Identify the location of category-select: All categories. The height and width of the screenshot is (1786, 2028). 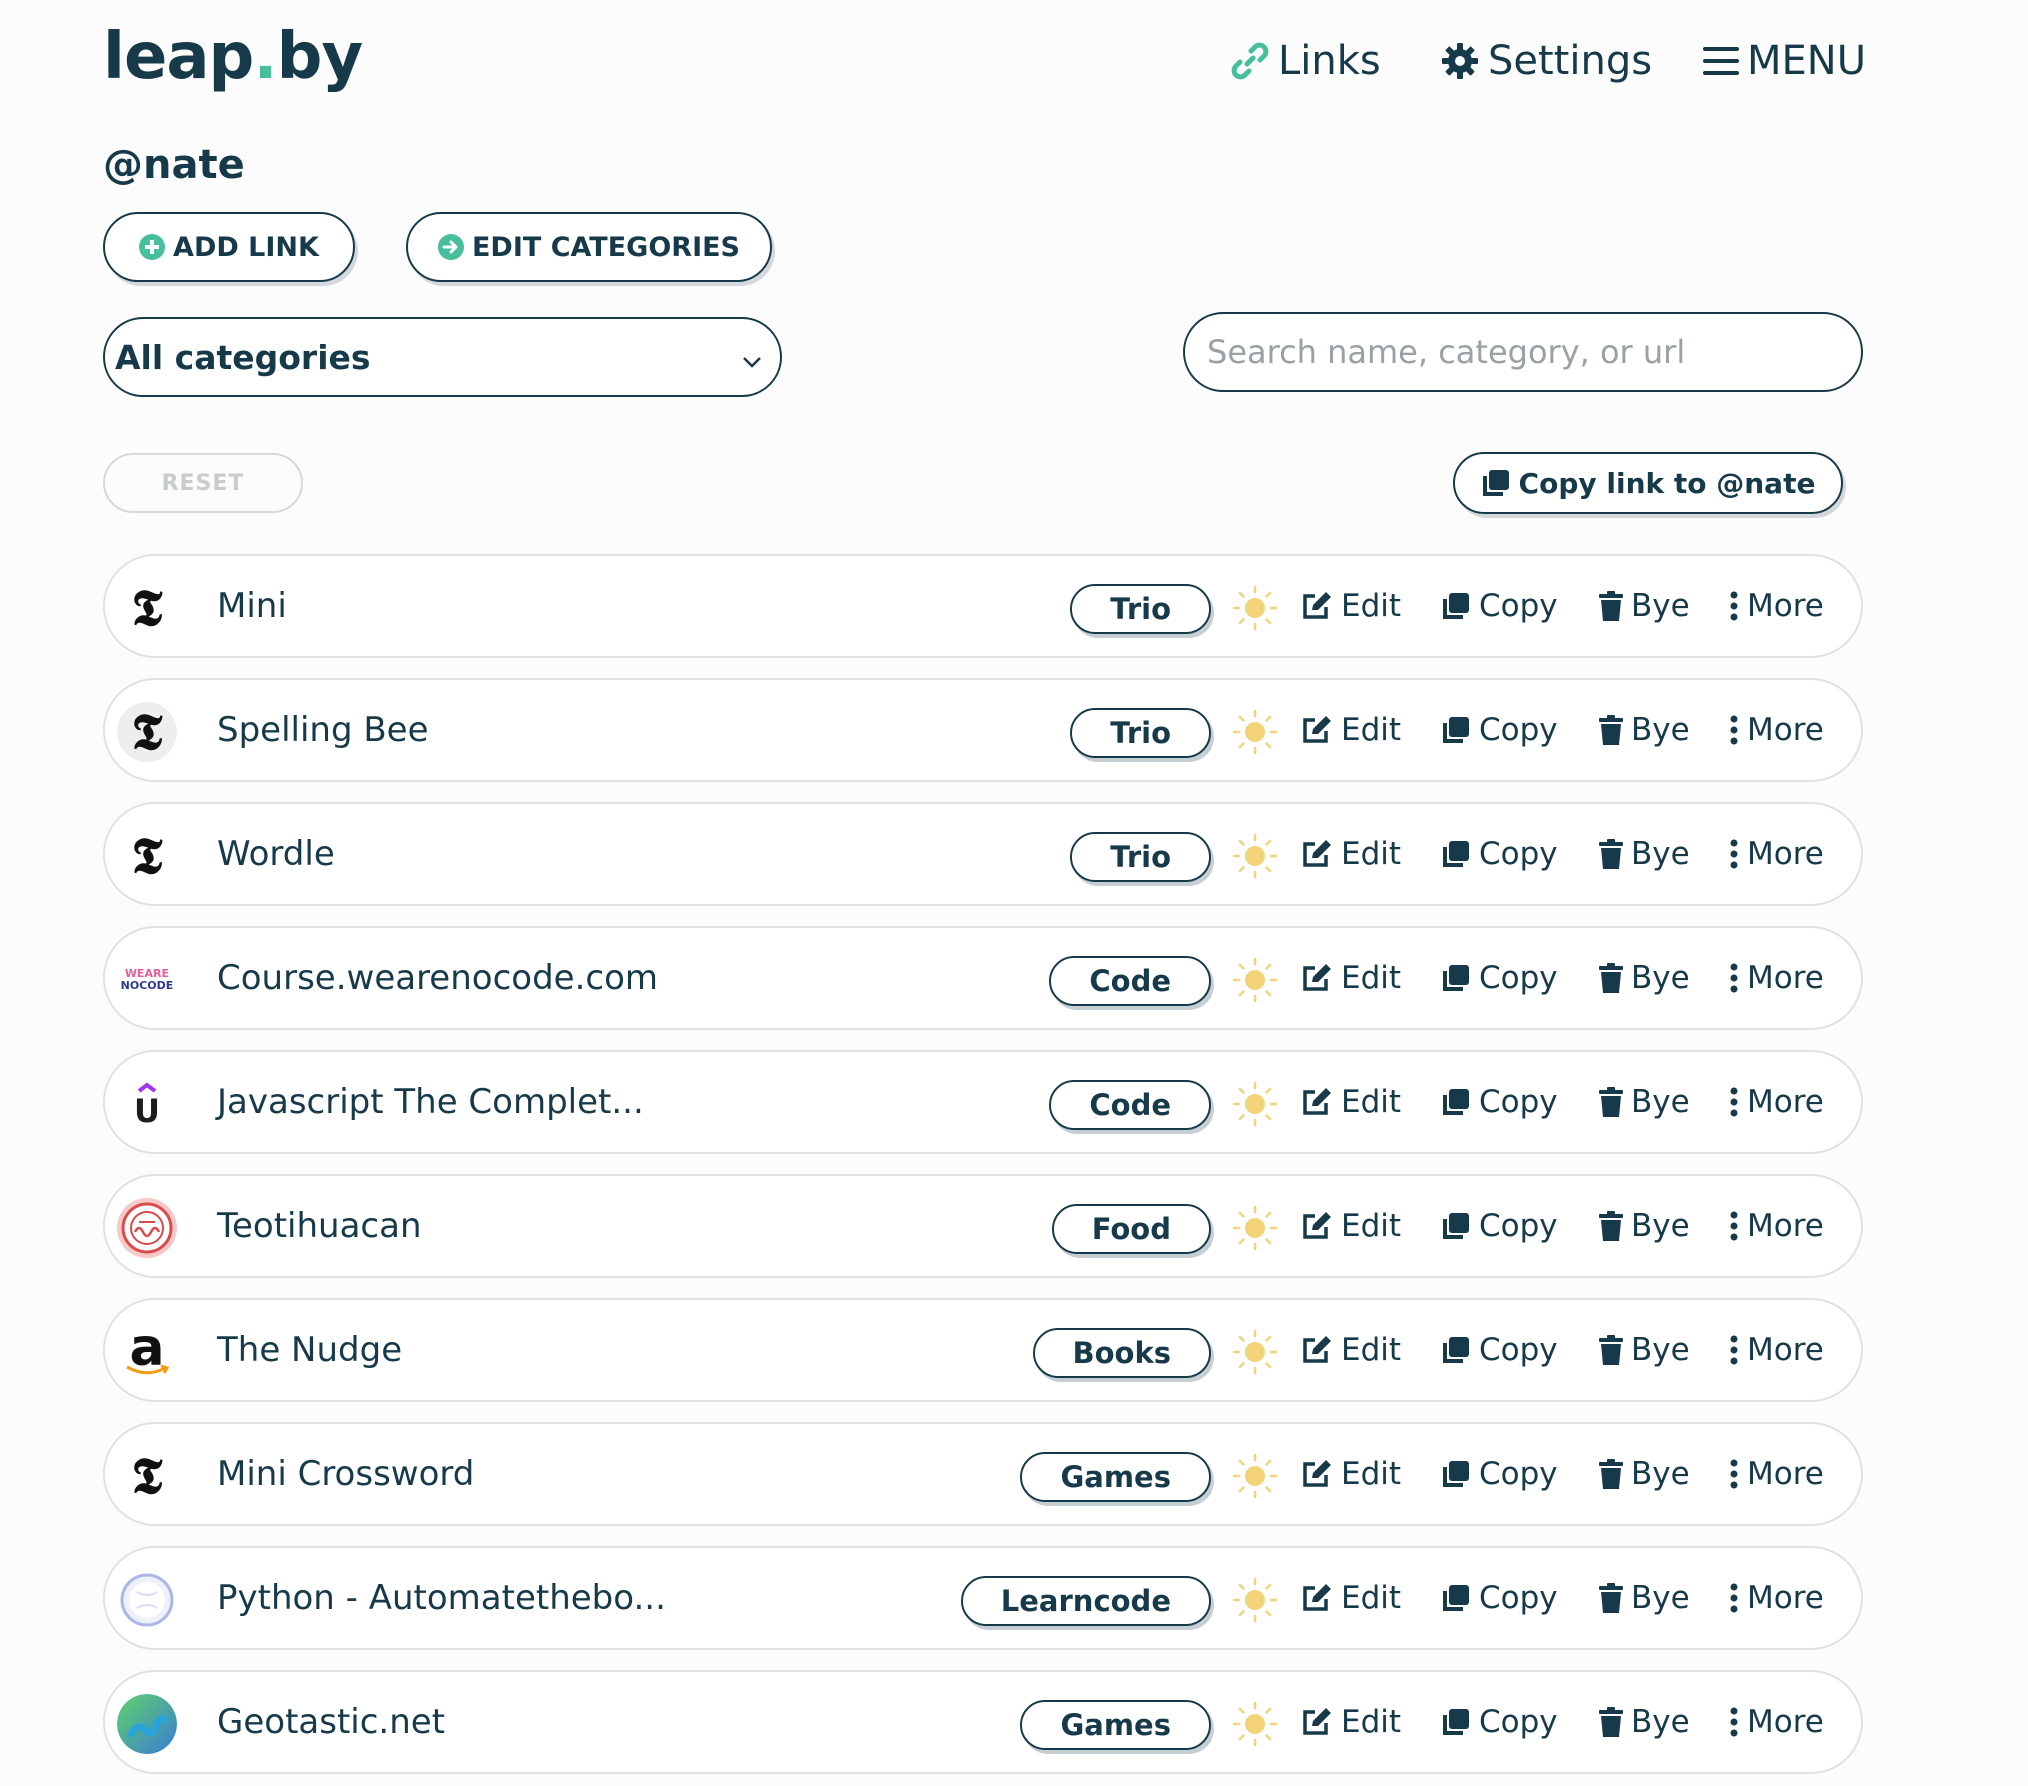
(442, 357).